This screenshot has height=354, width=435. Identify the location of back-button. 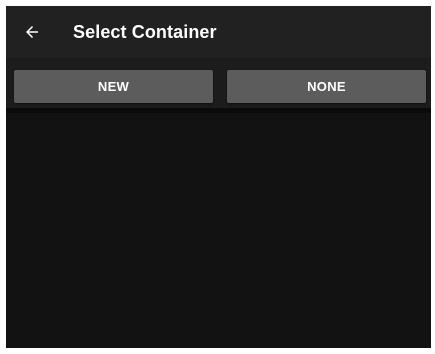
(32, 32).